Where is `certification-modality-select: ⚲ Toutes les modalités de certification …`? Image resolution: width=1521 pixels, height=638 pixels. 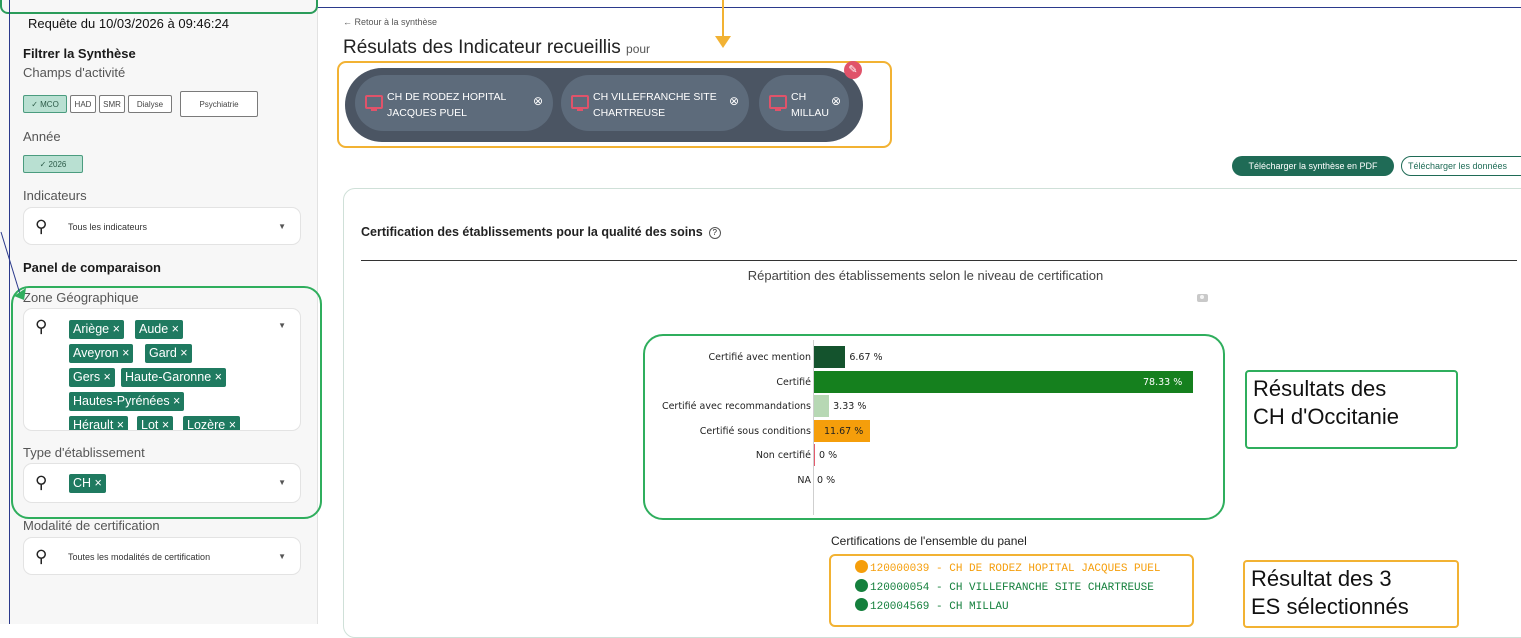 certification-modality-select: ⚲ Toutes les modalités de certification … is located at coordinates (162, 556).